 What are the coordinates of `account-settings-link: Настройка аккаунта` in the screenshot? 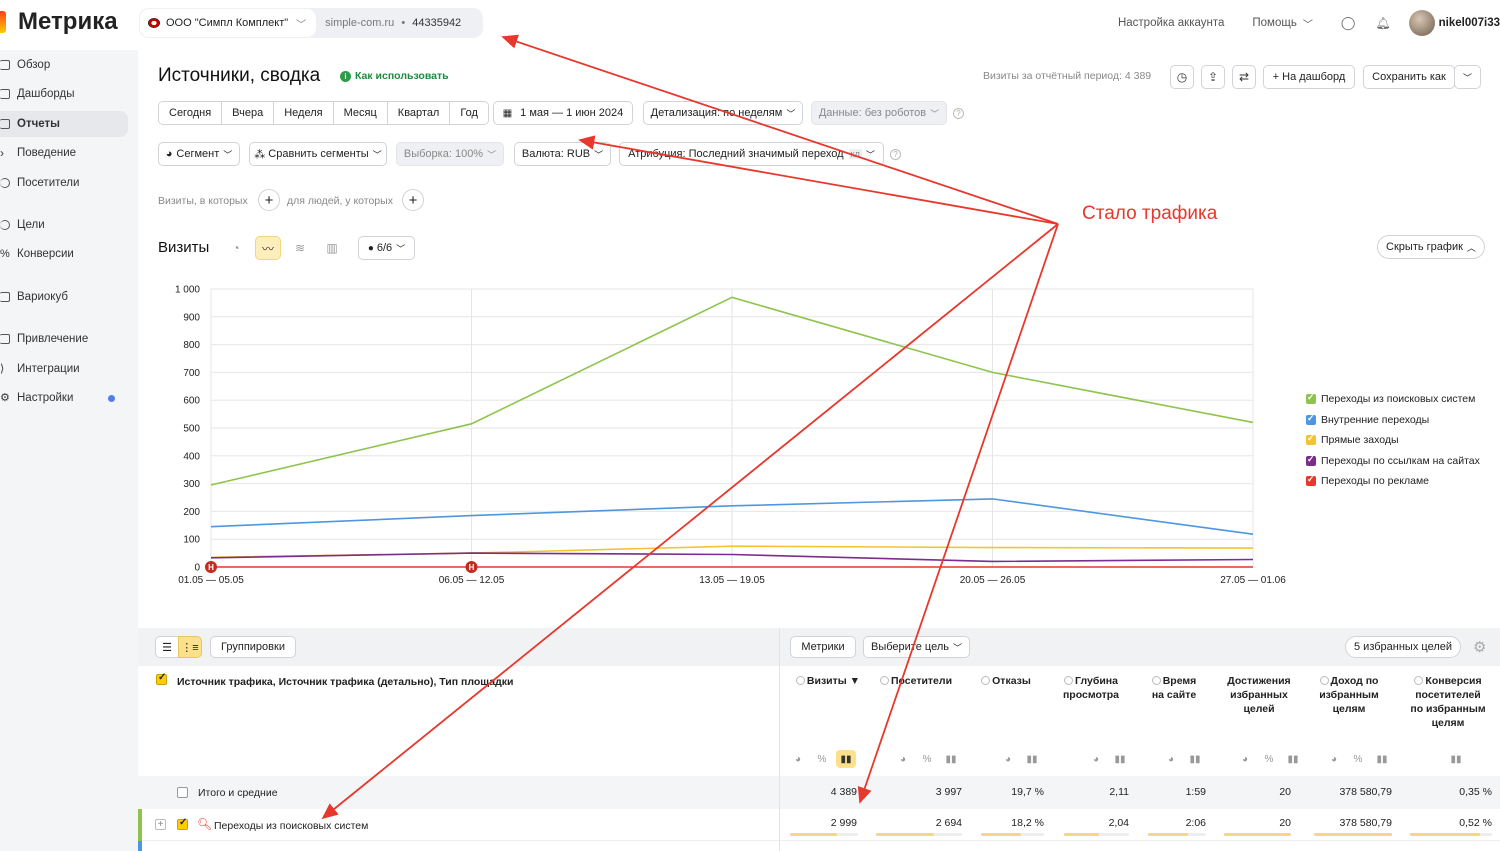 It's located at (1171, 23).